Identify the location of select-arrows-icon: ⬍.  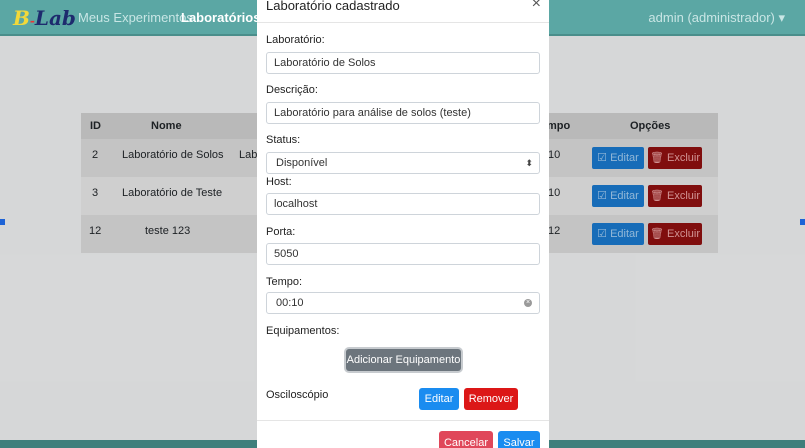
(529, 163).